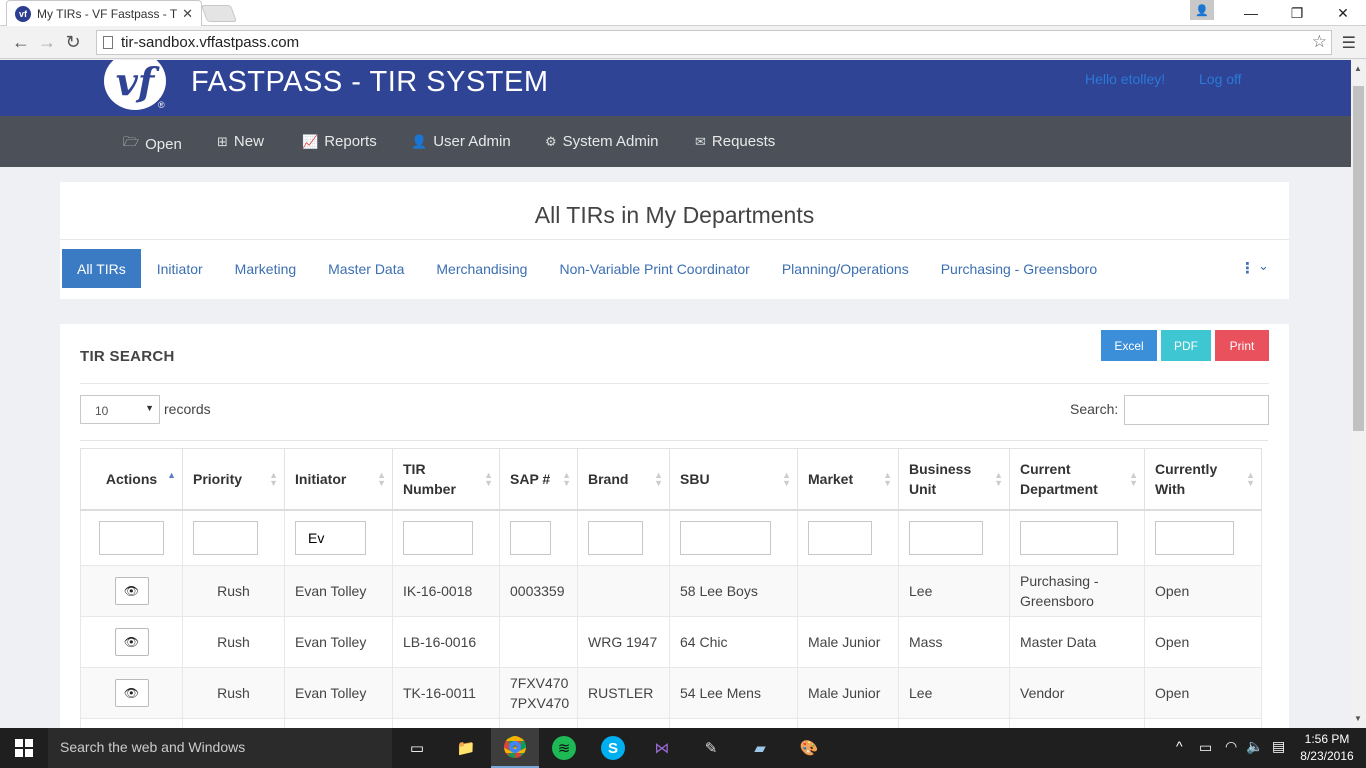  Describe the element at coordinates (446, 591) in the screenshot. I see `cell-tir-number: IK-16-0018` at that location.